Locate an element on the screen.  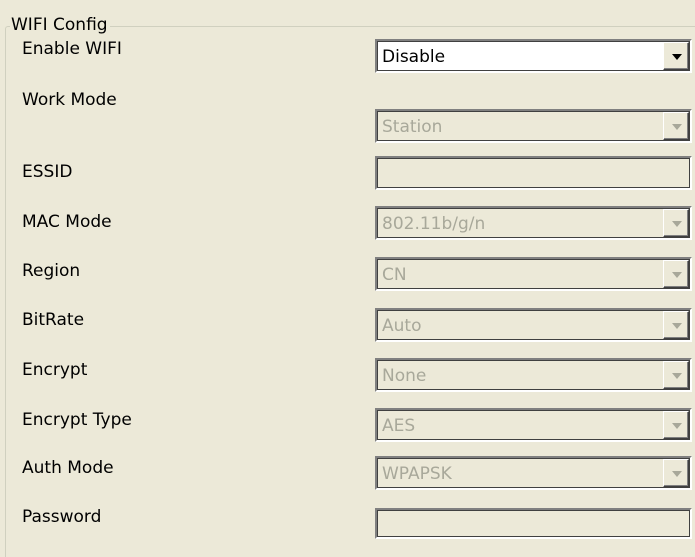
auth-mode-value: WPAPSK is located at coordinates (417, 474).